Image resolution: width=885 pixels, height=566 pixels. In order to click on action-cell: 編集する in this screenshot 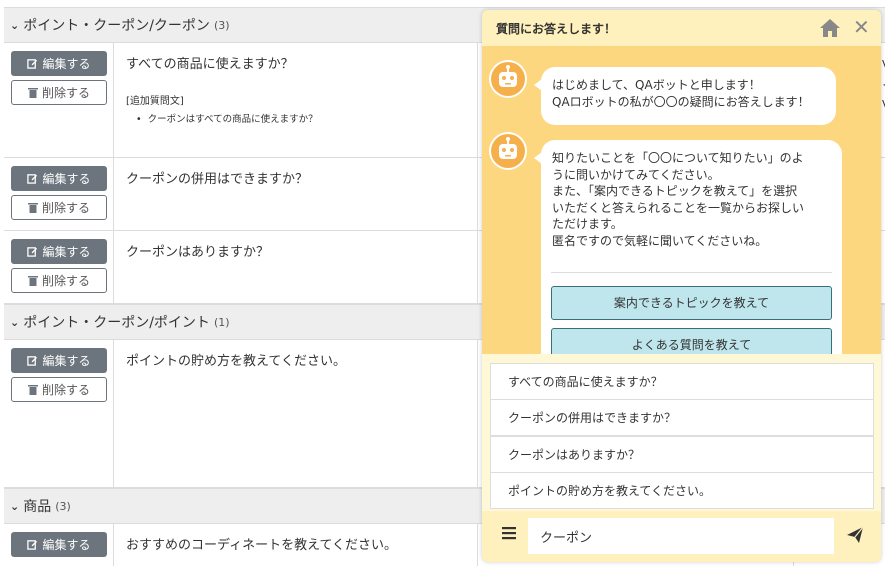, I will do `click(59, 545)`.